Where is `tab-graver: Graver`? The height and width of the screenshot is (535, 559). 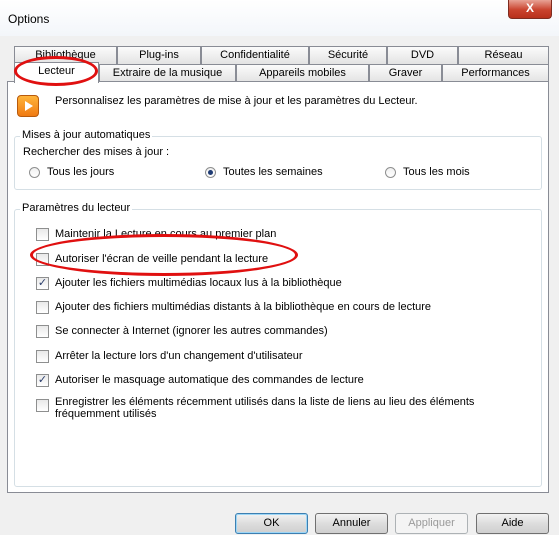 tab-graver: Graver is located at coordinates (405, 73).